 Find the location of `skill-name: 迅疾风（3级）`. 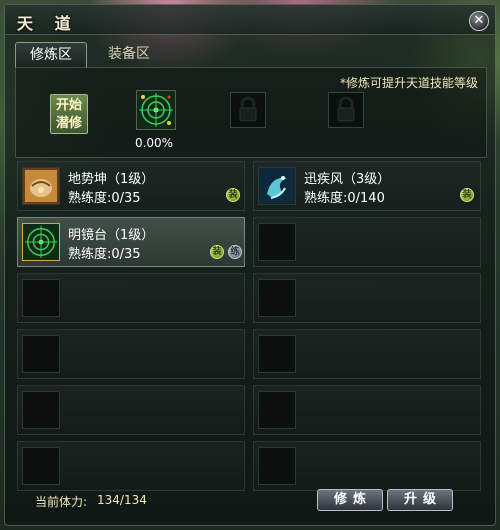

skill-name: 迅疾风（3级） is located at coordinates (347, 179).